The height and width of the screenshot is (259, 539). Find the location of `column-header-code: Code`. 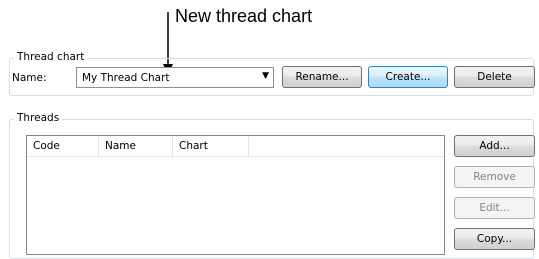

column-header-code: Code is located at coordinates (63, 146).